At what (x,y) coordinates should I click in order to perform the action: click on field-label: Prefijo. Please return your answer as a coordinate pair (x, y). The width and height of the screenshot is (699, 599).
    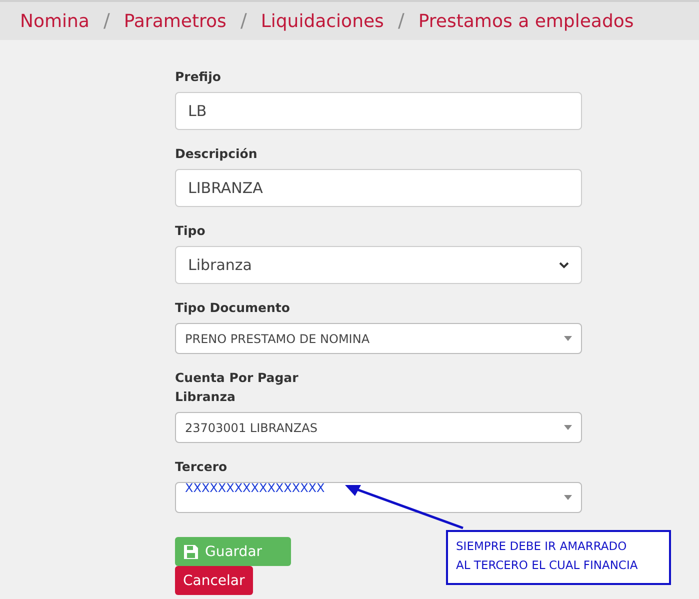
    Looking at the image, I should click on (198, 77).